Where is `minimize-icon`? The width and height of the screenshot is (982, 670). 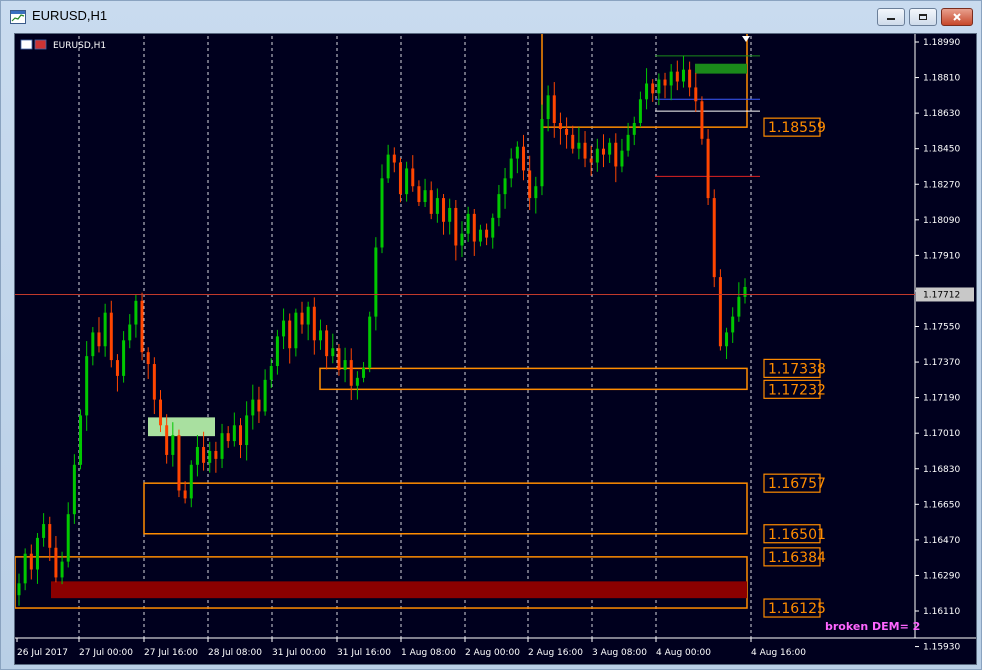
minimize-icon is located at coordinates (891, 19).